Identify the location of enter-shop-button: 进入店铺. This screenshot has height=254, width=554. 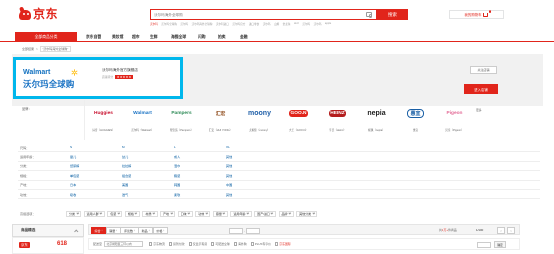
(481, 89).